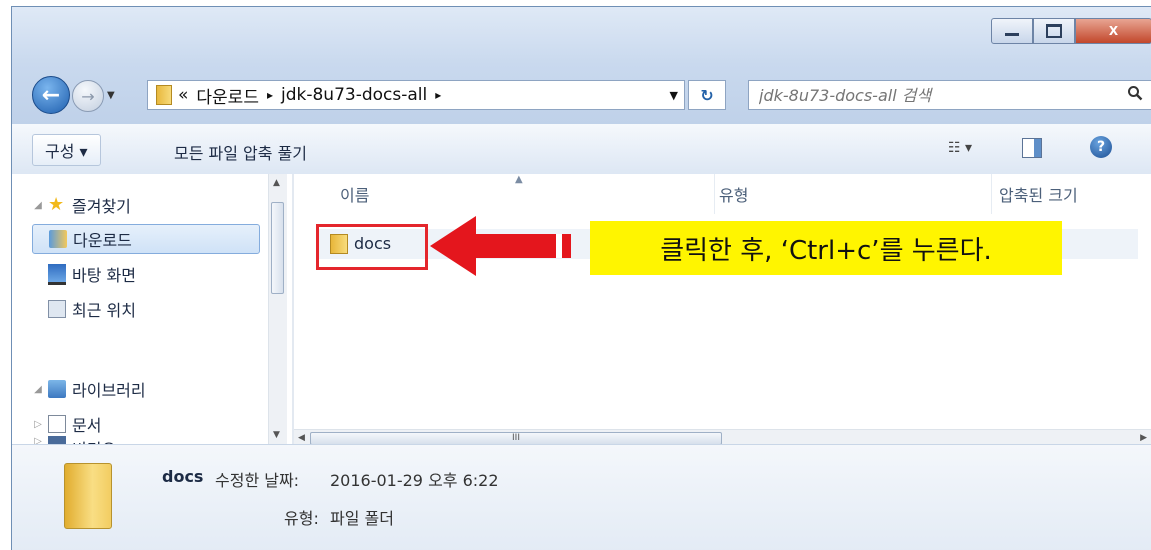 The width and height of the screenshot is (1151, 550). What do you see at coordinates (88, 96) in the screenshot?
I see `forward-button: →` at bounding box center [88, 96].